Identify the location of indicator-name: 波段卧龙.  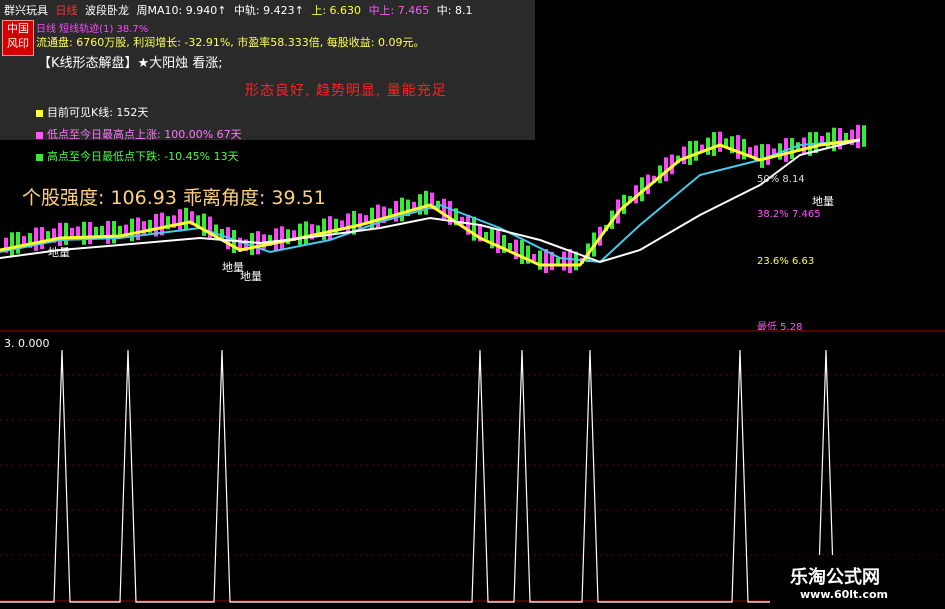
(107, 10).